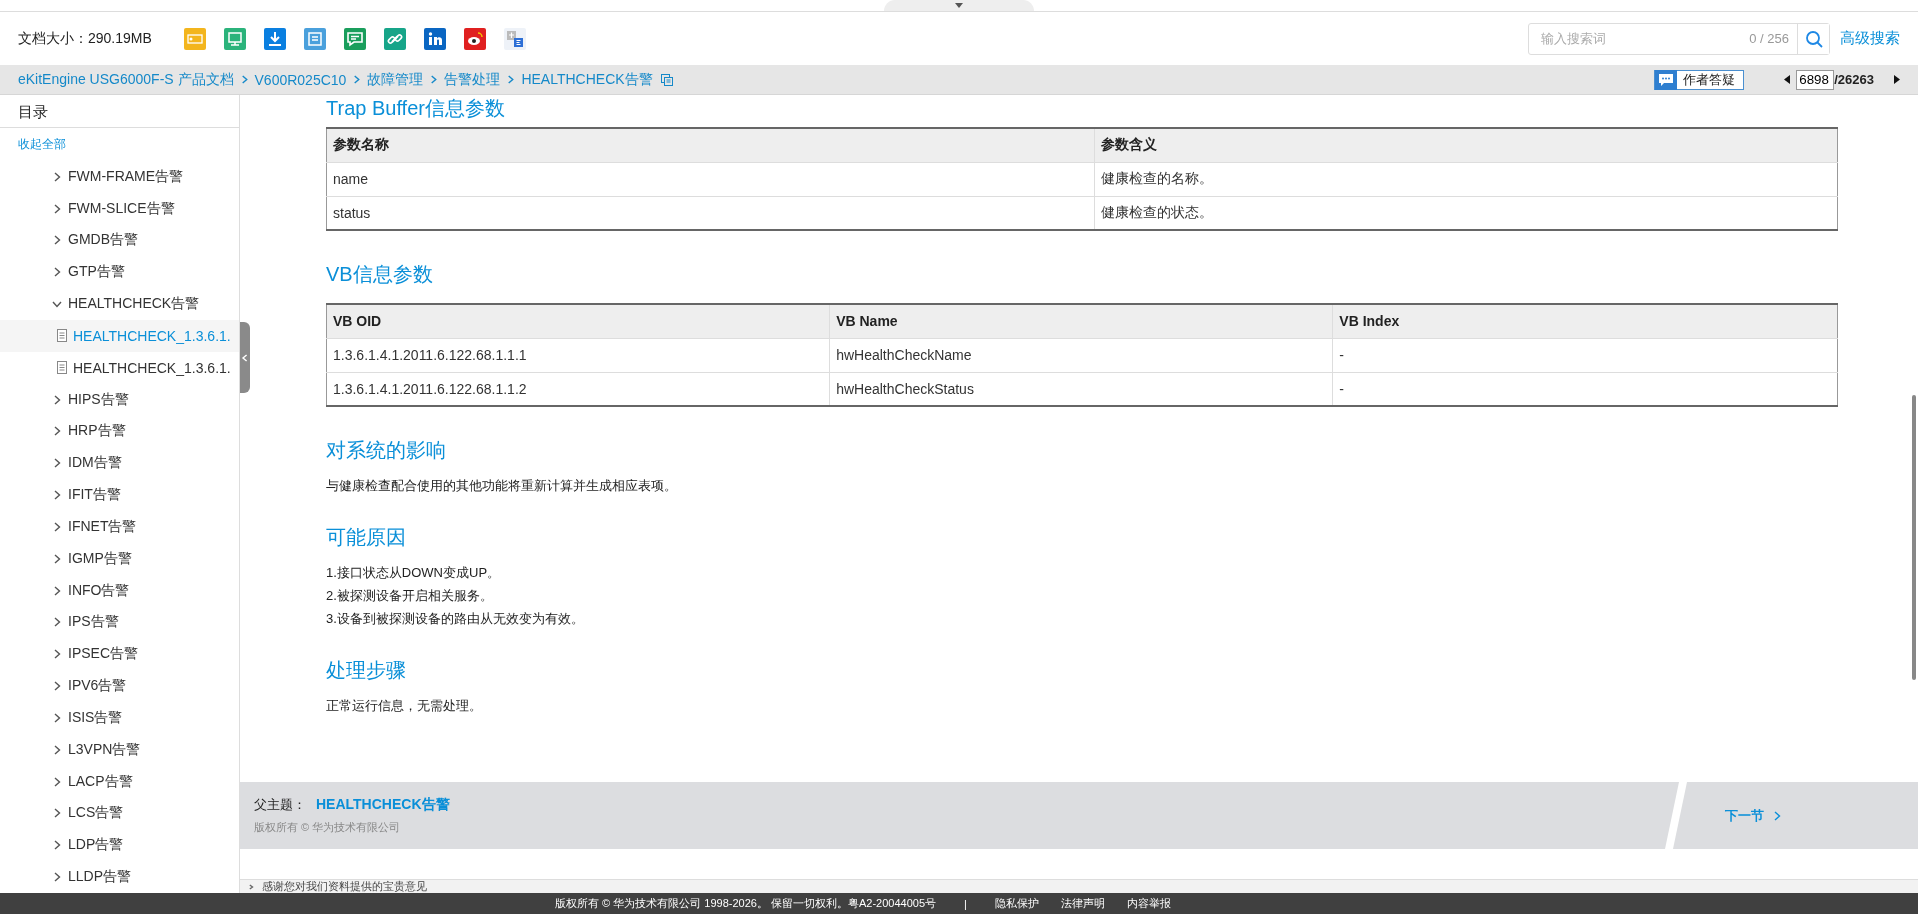 Image resolution: width=1918 pixels, height=914 pixels. Describe the element at coordinates (119, 111) in the screenshot. I see `sidebar-title: 目录` at that location.